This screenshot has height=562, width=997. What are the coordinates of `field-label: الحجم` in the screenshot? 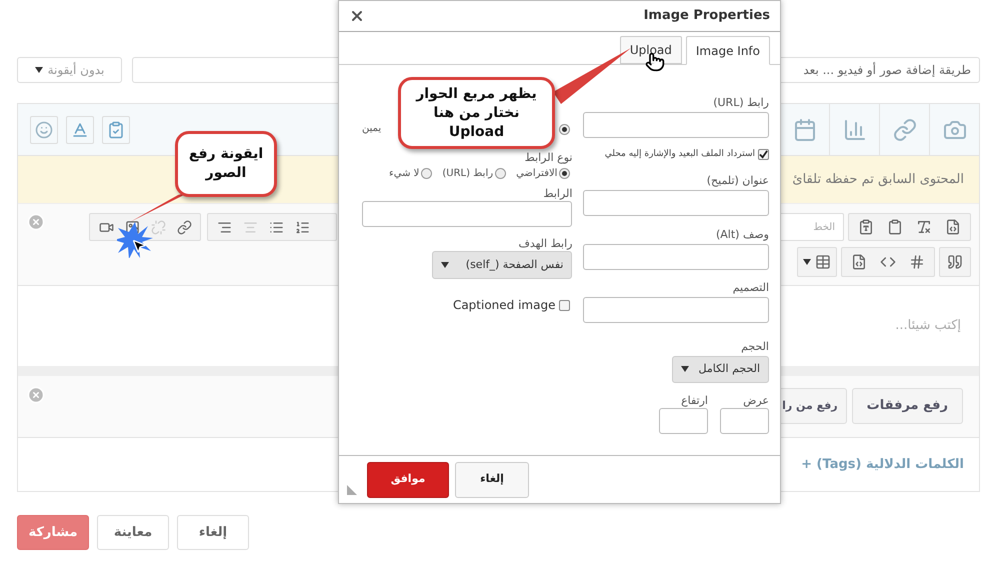 It's located at (755, 347).